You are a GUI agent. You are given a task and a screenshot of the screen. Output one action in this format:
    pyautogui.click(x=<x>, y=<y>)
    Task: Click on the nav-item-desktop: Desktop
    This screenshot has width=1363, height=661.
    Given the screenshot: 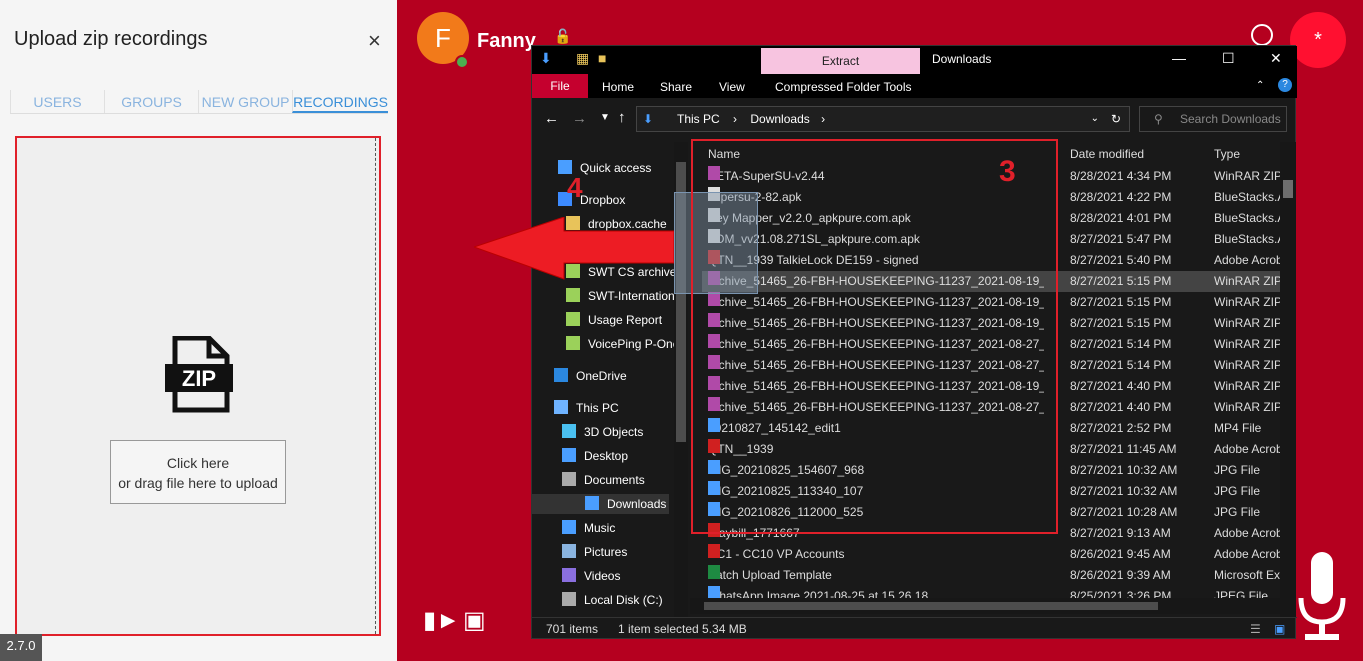 What is the action you would take?
    pyautogui.click(x=618, y=456)
    